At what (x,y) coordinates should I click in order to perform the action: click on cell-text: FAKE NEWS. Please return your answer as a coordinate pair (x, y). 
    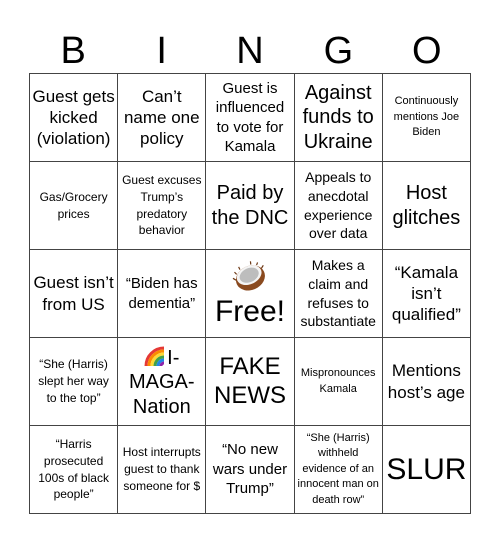
    Looking at the image, I should click on (249, 380).